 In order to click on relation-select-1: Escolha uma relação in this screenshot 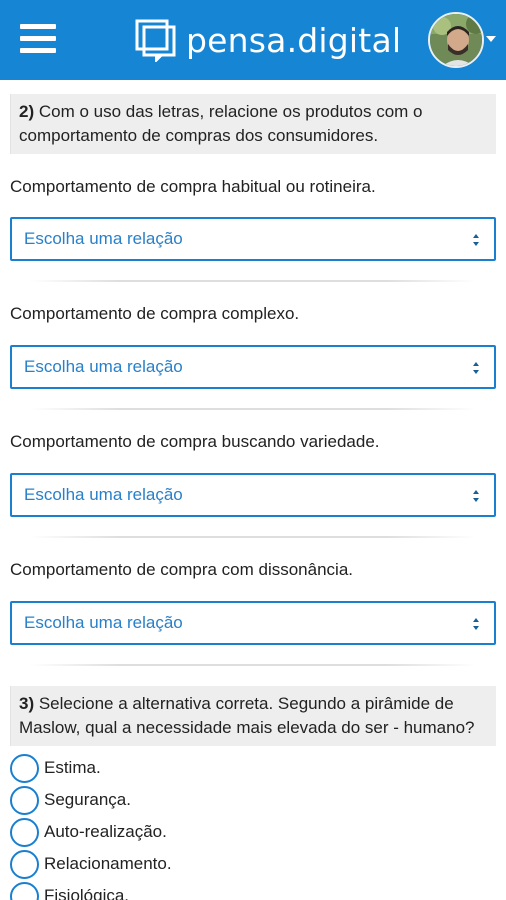, I will do `click(253, 239)`.